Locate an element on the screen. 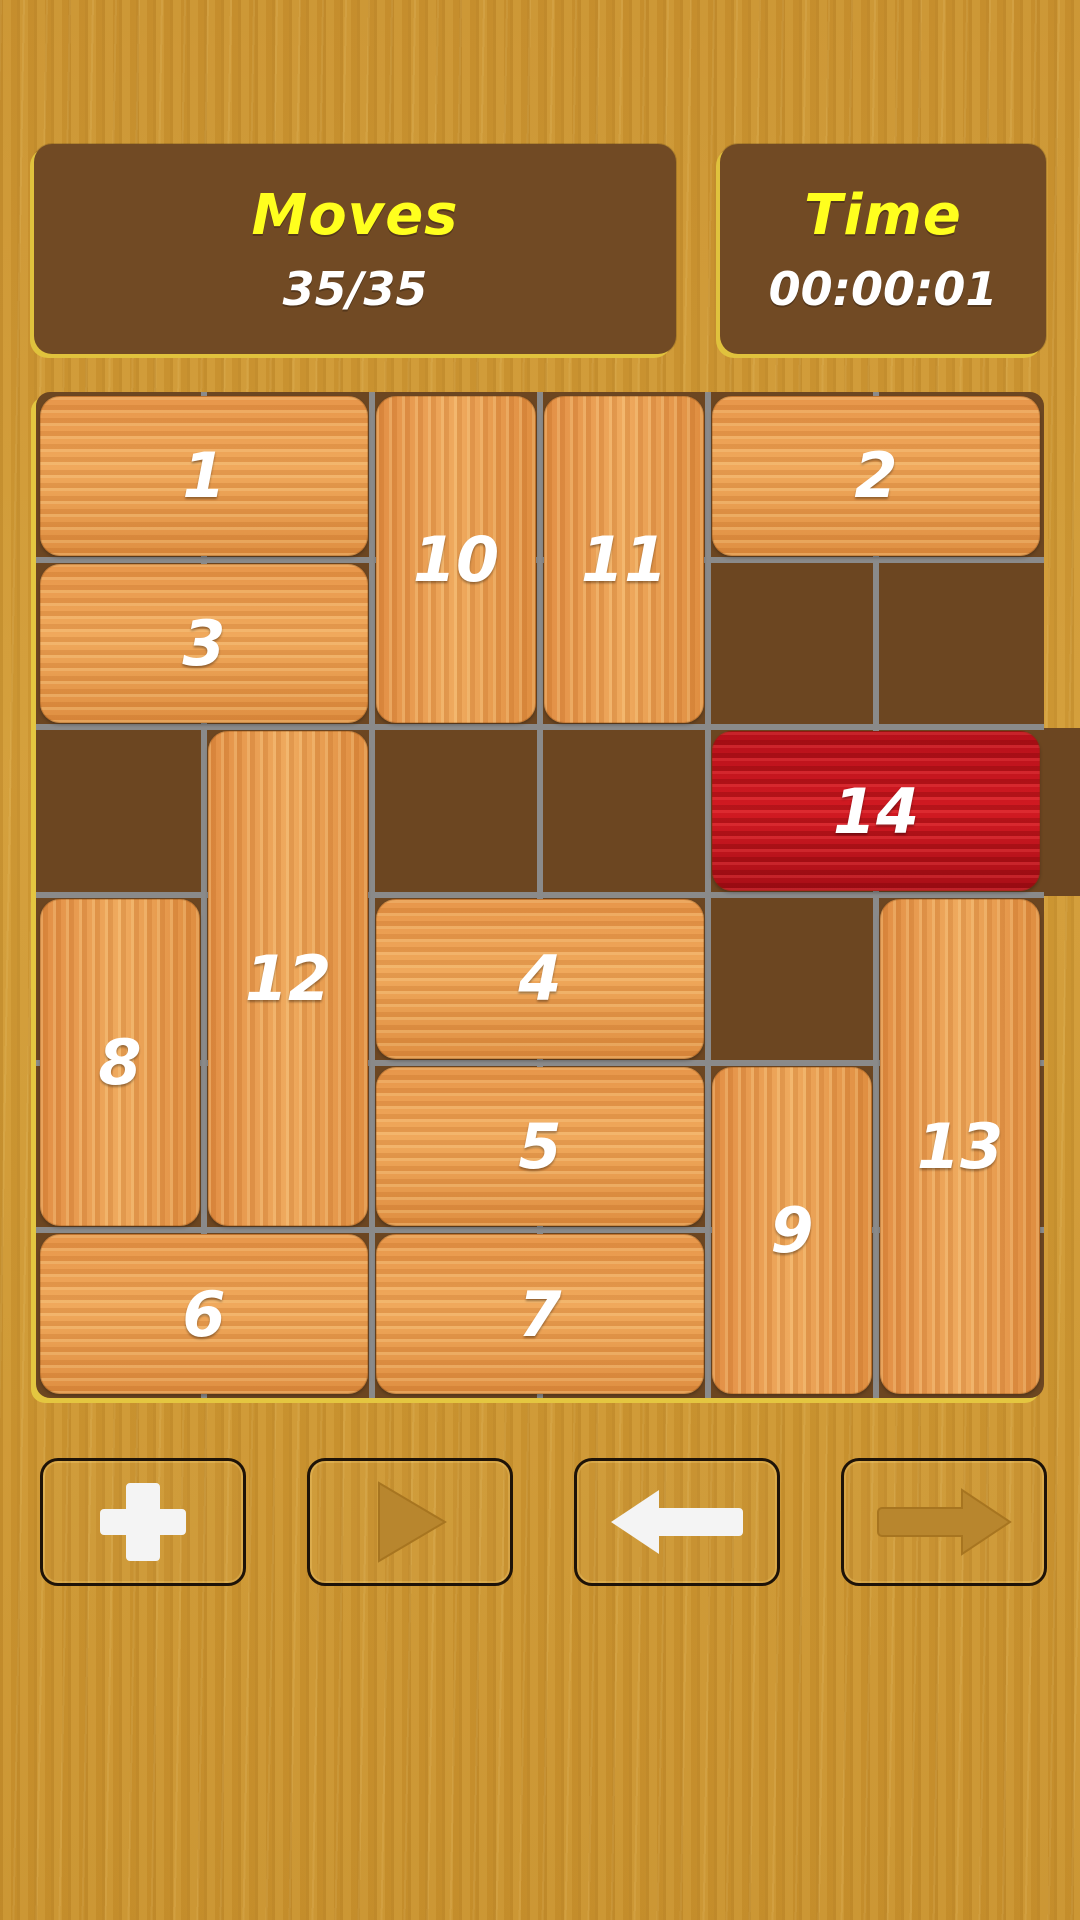 This screenshot has width=1080, height=1920. play-button is located at coordinates (410, 1522).